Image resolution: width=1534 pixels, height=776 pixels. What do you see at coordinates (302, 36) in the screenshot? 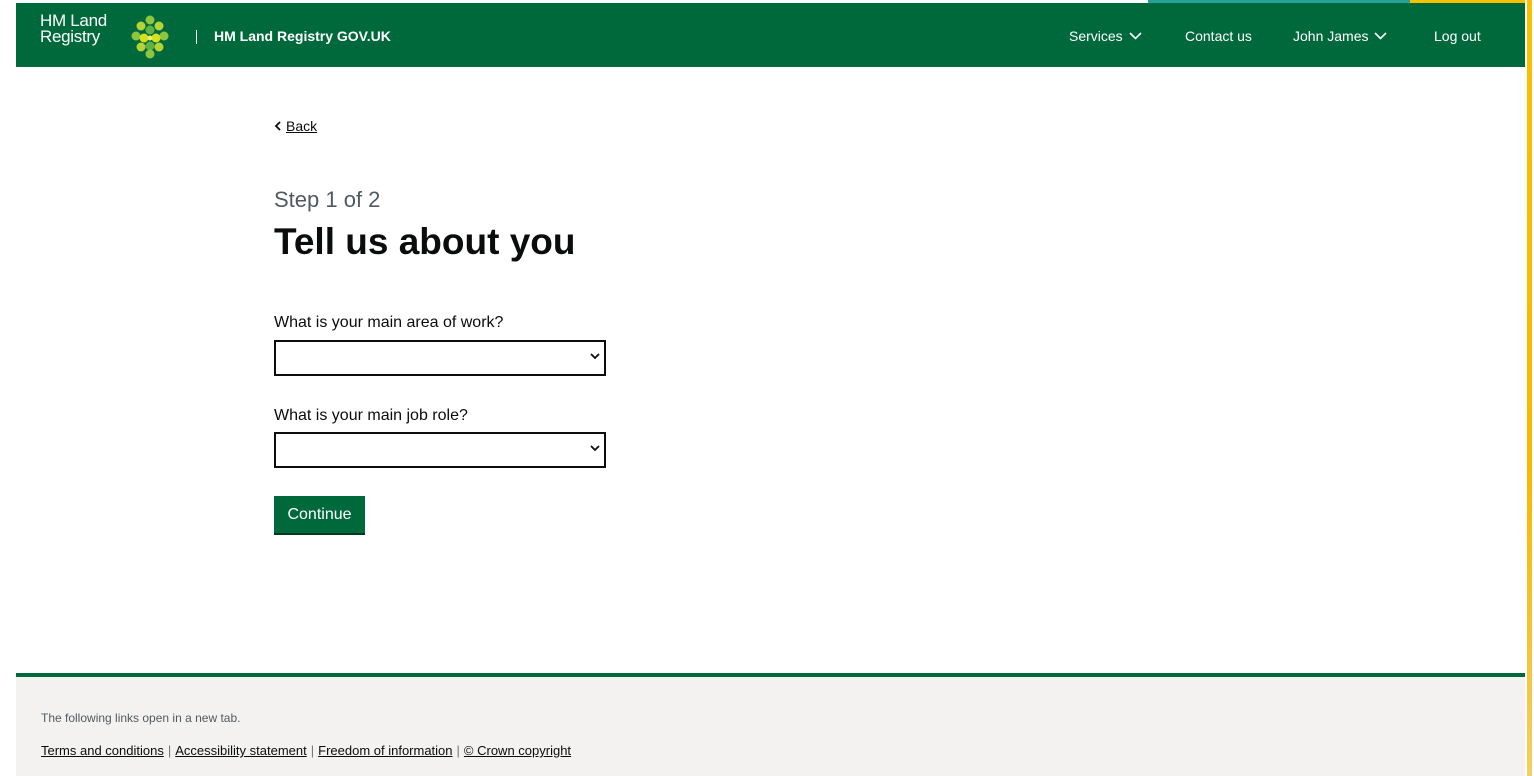
I see `service-name-link: HM Land Registry GOV.UK` at bounding box center [302, 36].